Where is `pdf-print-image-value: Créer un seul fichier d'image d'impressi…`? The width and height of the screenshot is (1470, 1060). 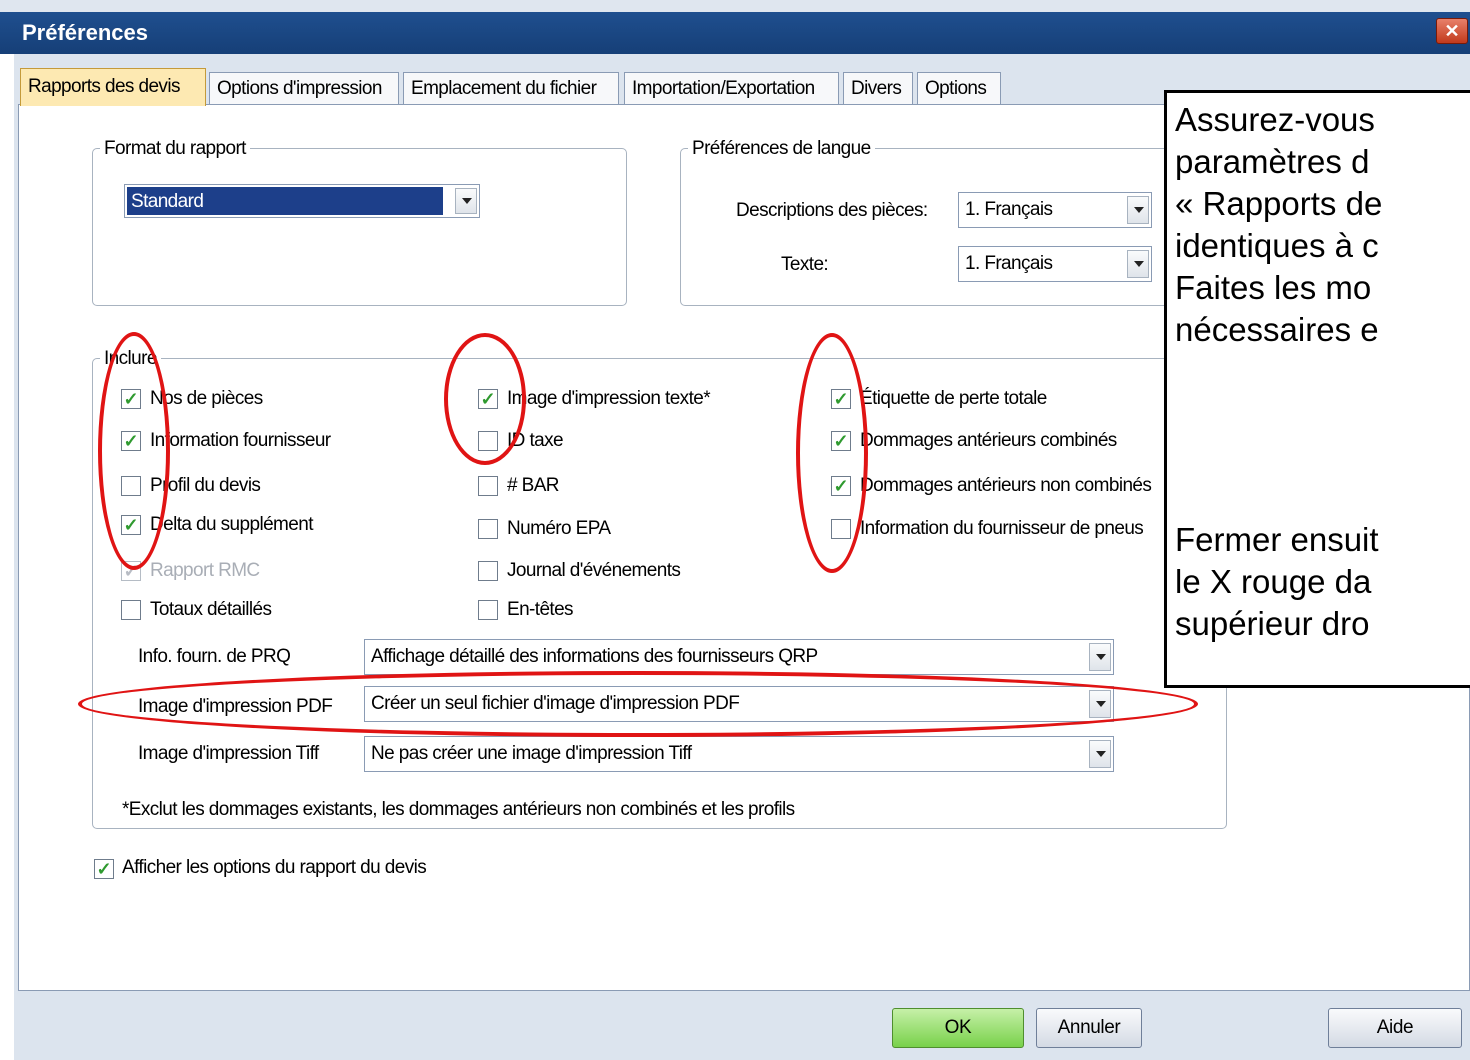 pdf-print-image-value: Créer un seul fichier d'image d'impressi… is located at coordinates (555, 703).